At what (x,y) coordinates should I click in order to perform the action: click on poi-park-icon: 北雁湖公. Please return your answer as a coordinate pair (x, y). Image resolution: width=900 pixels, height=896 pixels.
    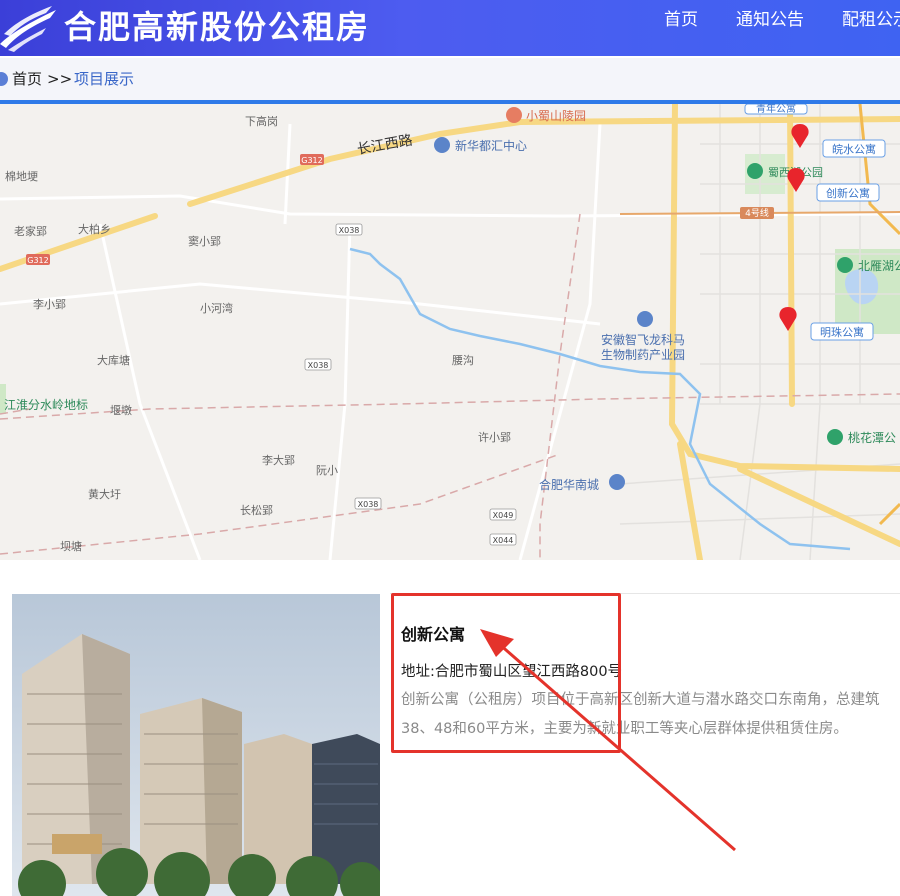
    Looking at the image, I should click on (868, 265).